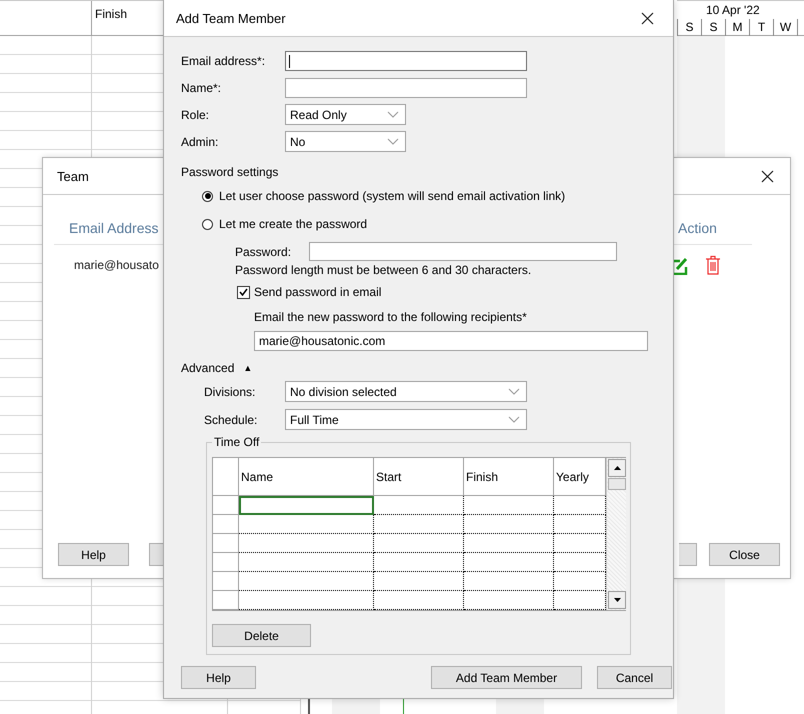 Image resolution: width=804 pixels, height=714 pixels. Describe the element at coordinates (463, 251) in the screenshot. I see `password-field` at that location.